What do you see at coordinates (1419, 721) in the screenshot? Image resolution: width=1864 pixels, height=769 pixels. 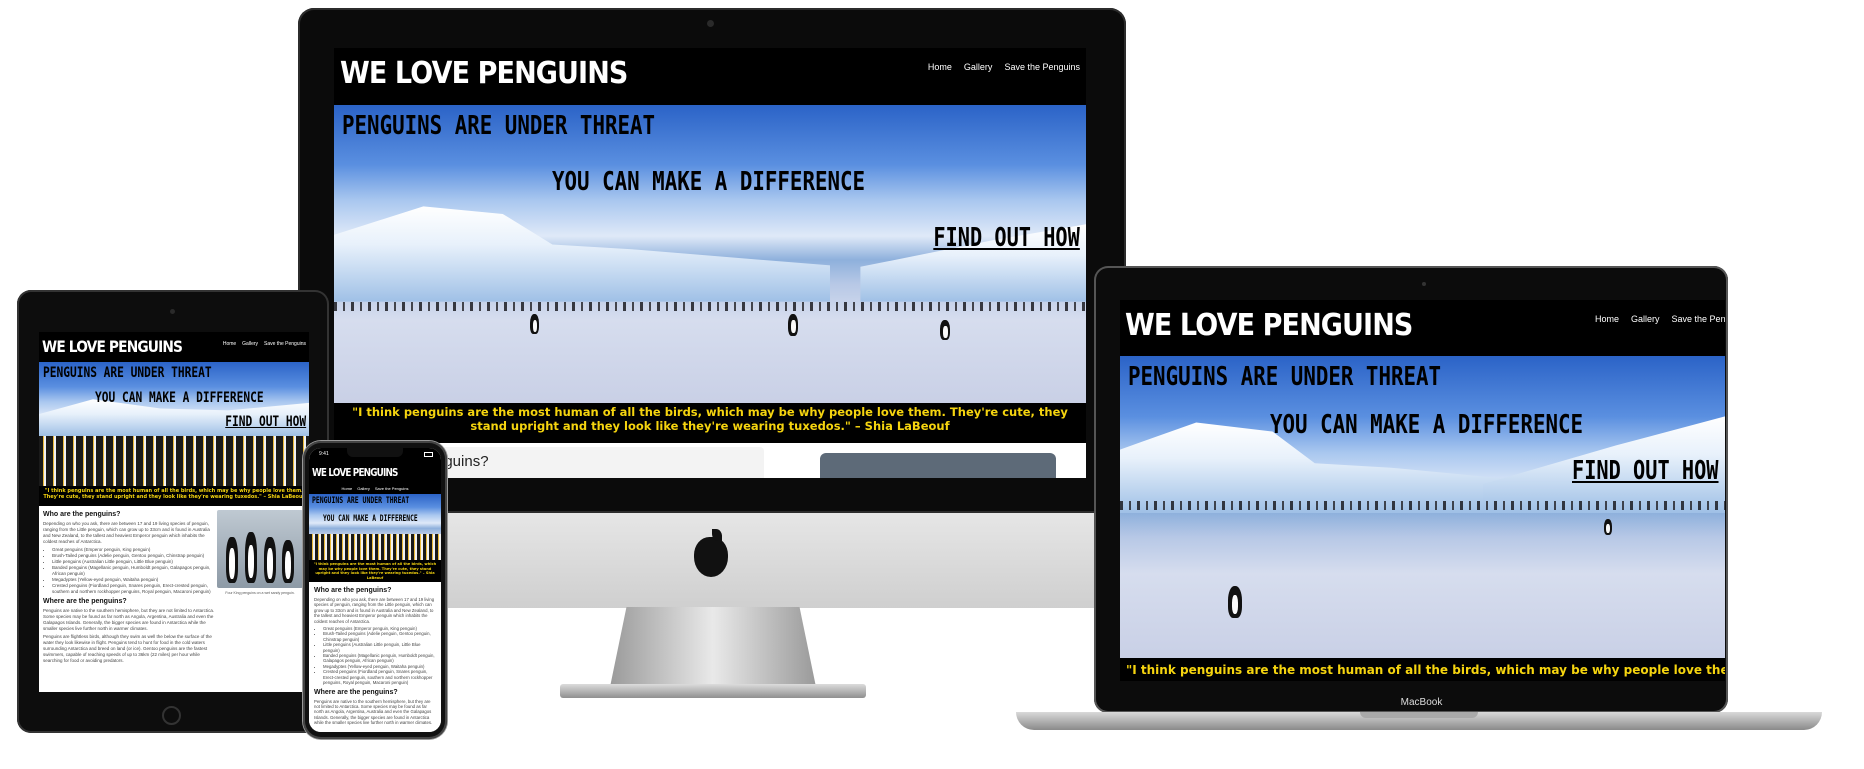 I see `macbook-base` at bounding box center [1419, 721].